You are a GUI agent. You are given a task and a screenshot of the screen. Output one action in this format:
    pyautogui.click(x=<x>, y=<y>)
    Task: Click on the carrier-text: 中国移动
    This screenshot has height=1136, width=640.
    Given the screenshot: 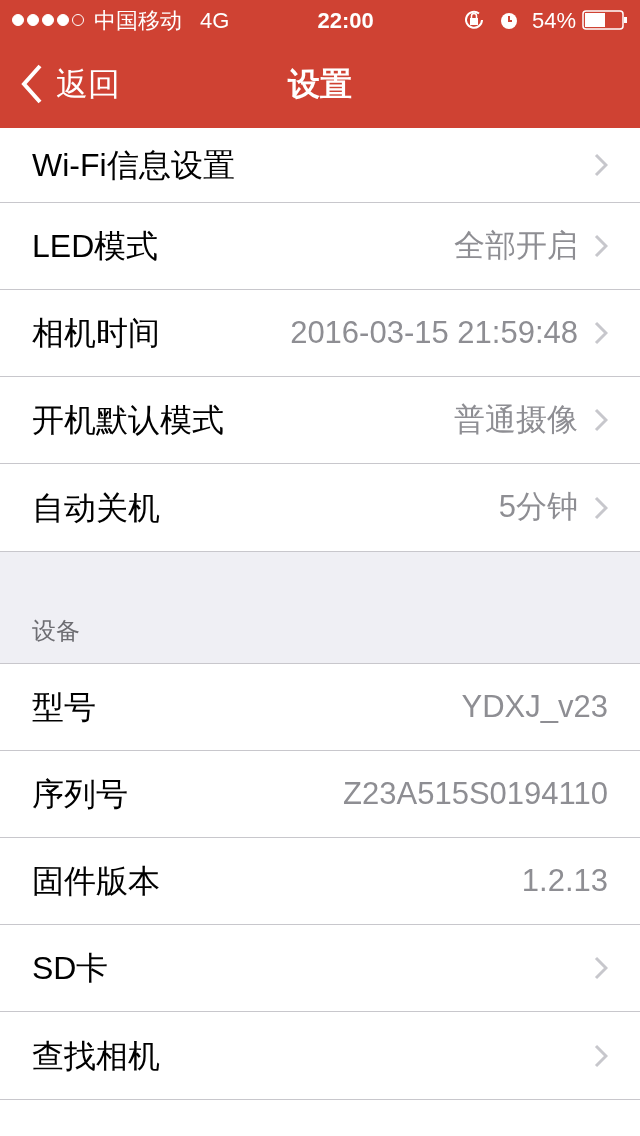 What is the action you would take?
    pyautogui.click(x=138, y=20)
    